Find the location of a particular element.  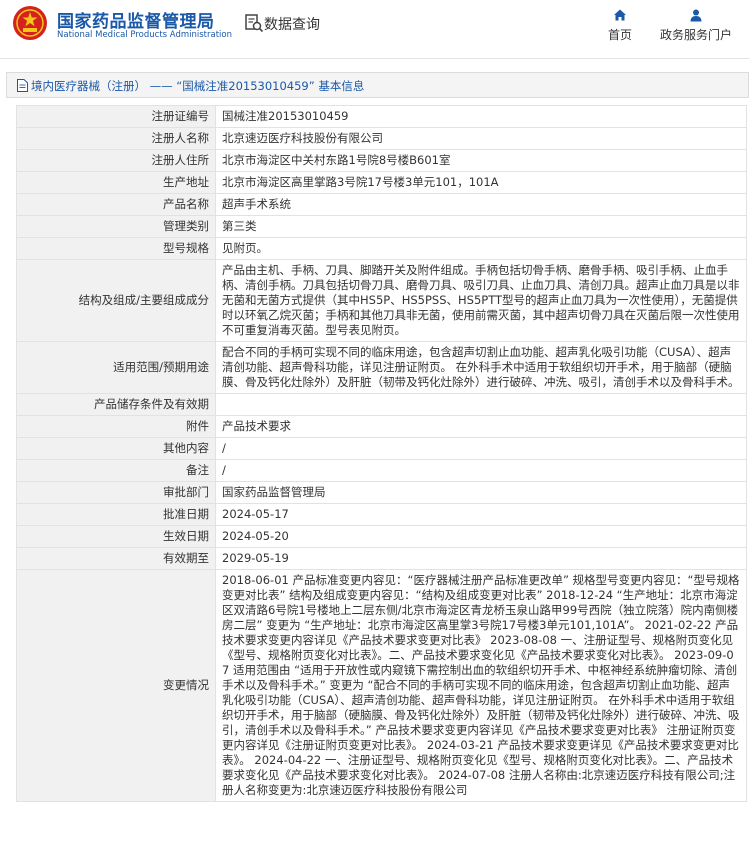

table-row: 审批部门 国家药品监督管理局 is located at coordinates (381, 492).